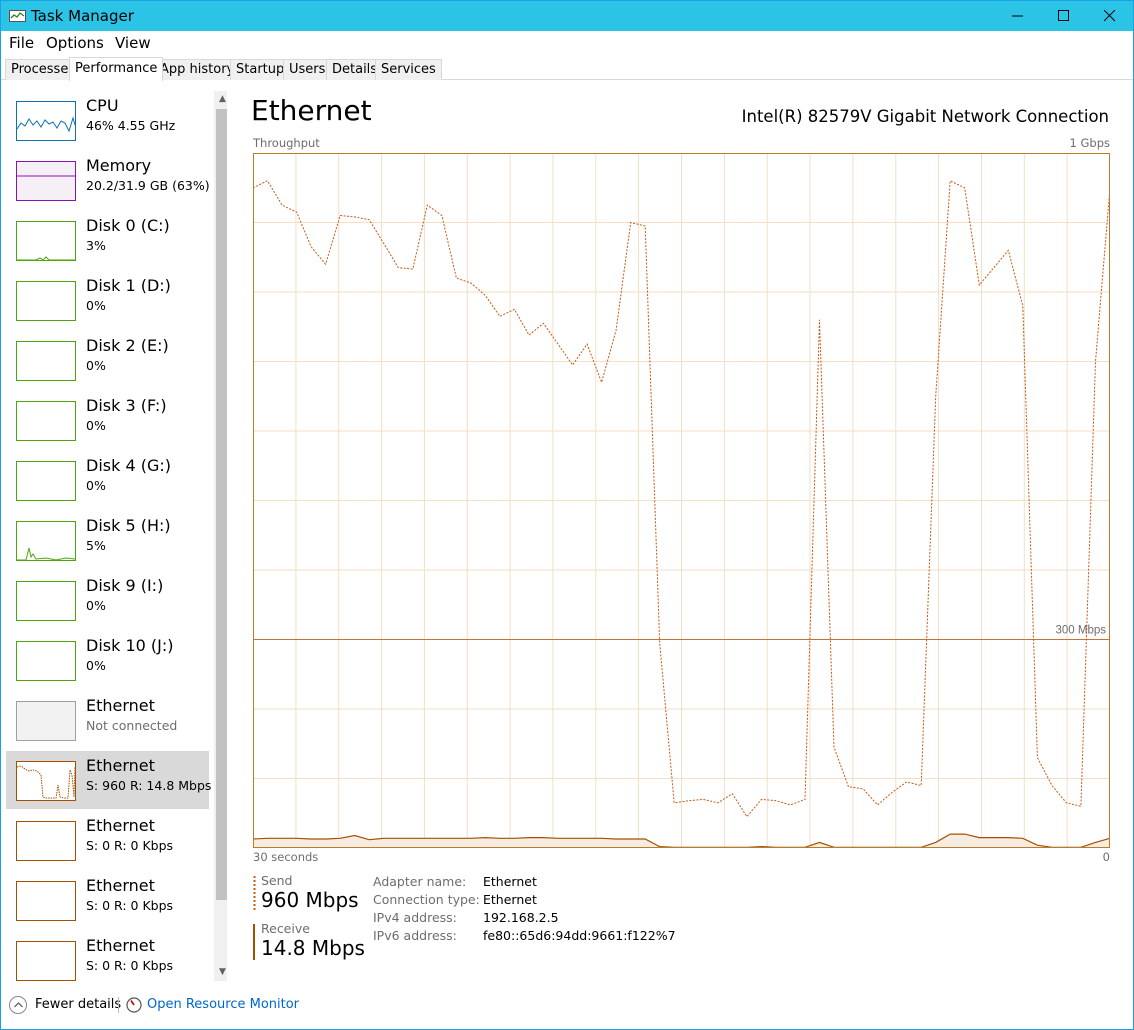 Image resolution: width=1134 pixels, height=1030 pixels. I want to click on chart-top-right-label: 1 Gbps, so click(1089, 143).